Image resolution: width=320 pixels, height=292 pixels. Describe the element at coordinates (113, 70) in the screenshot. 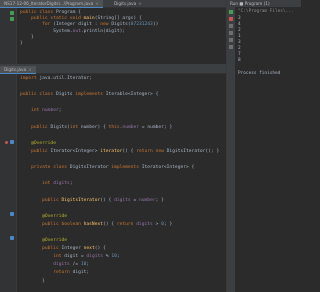

I see `bottom-tab-bar: Digits.java ×` at that location.